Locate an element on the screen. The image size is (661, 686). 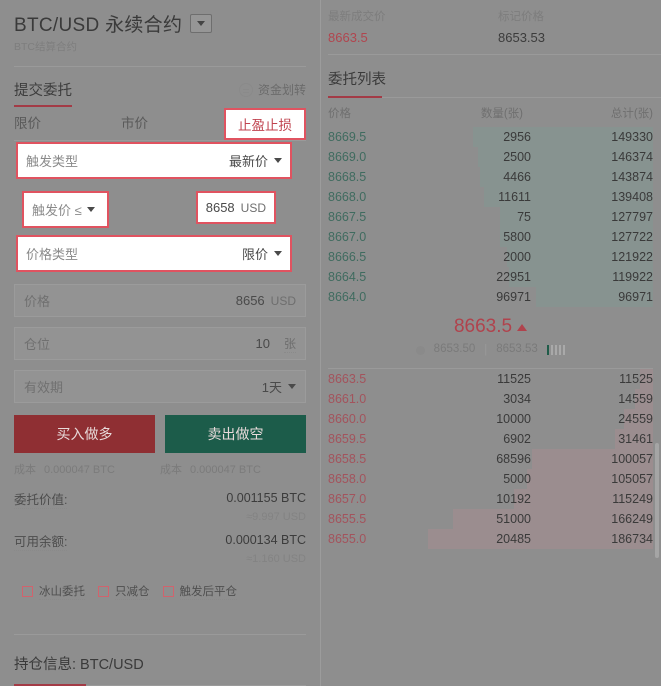
available-balance-amount: 0.000134 BTC is located at coordinates (265, 540).